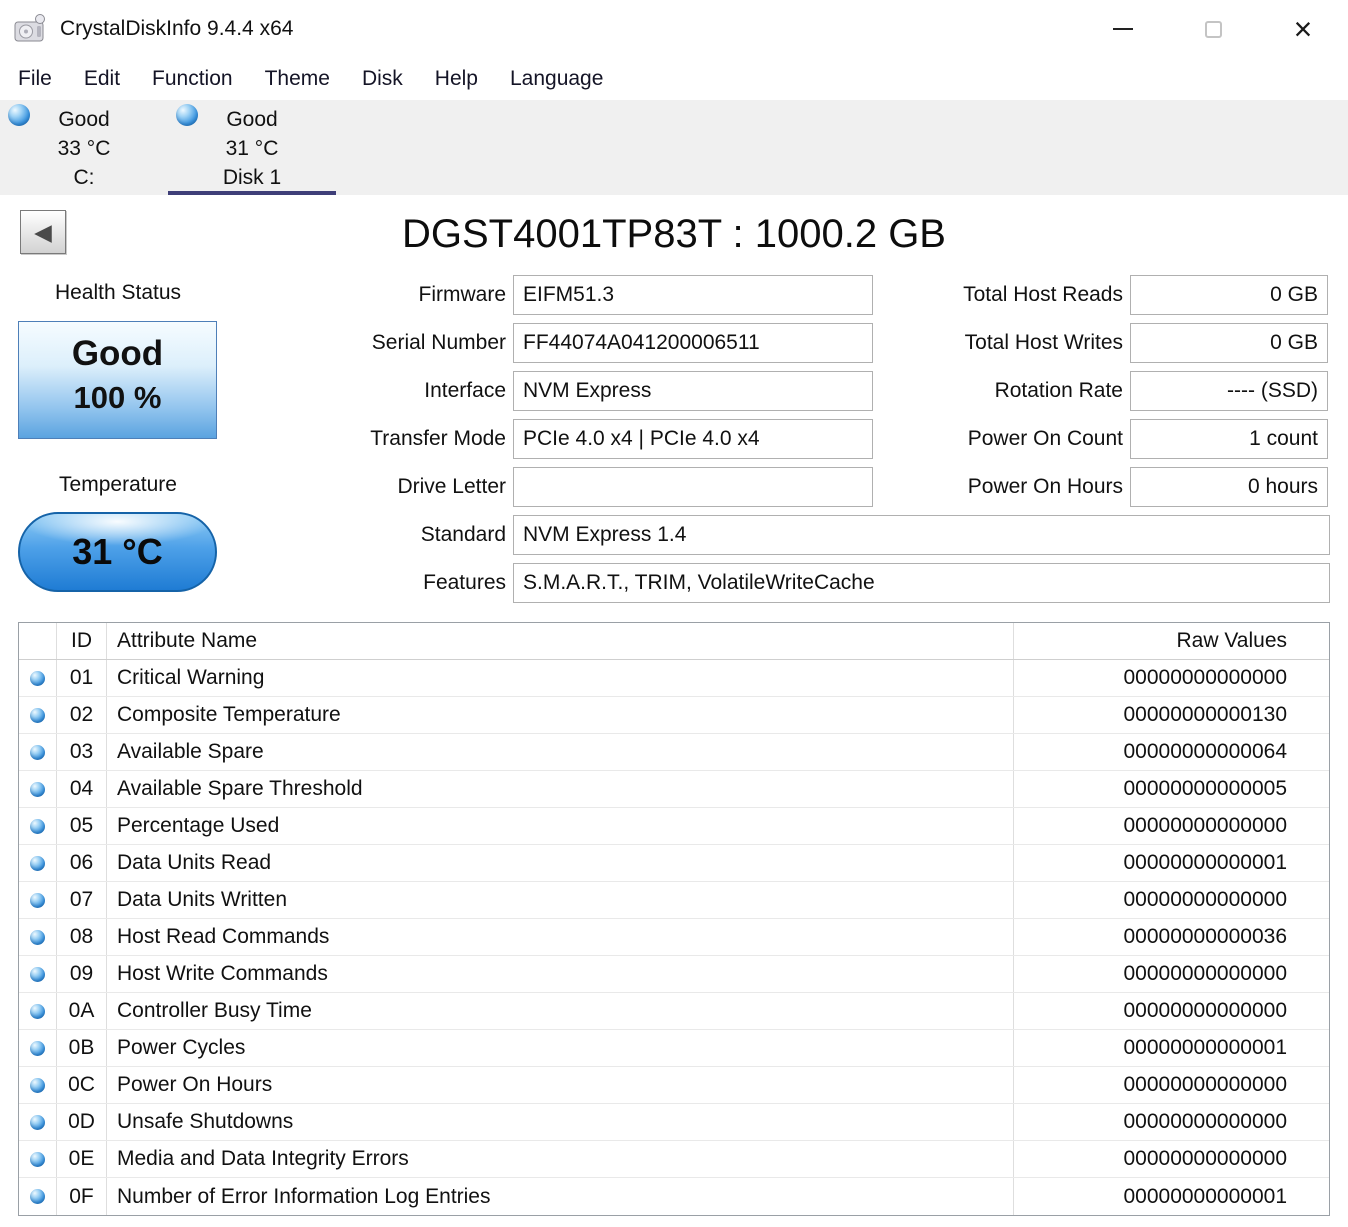 This screenshot has width=1348, height=1227. I want to click on field-value-box: FF44074A041200006511, so click(693, 343).